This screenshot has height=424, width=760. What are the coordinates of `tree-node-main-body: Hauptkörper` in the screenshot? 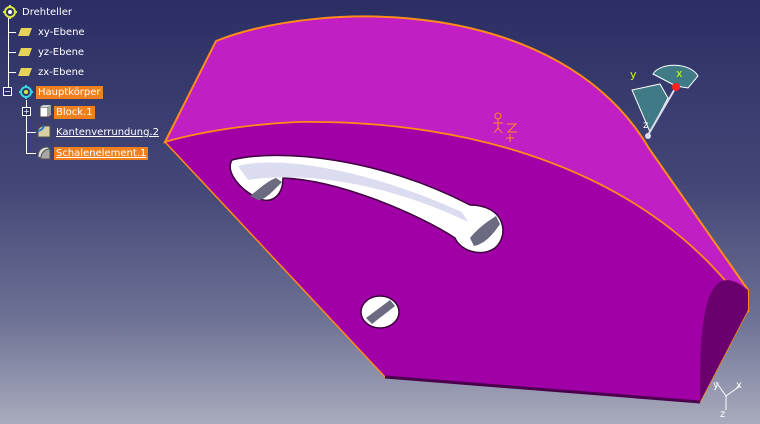 It's located at (60, 92).